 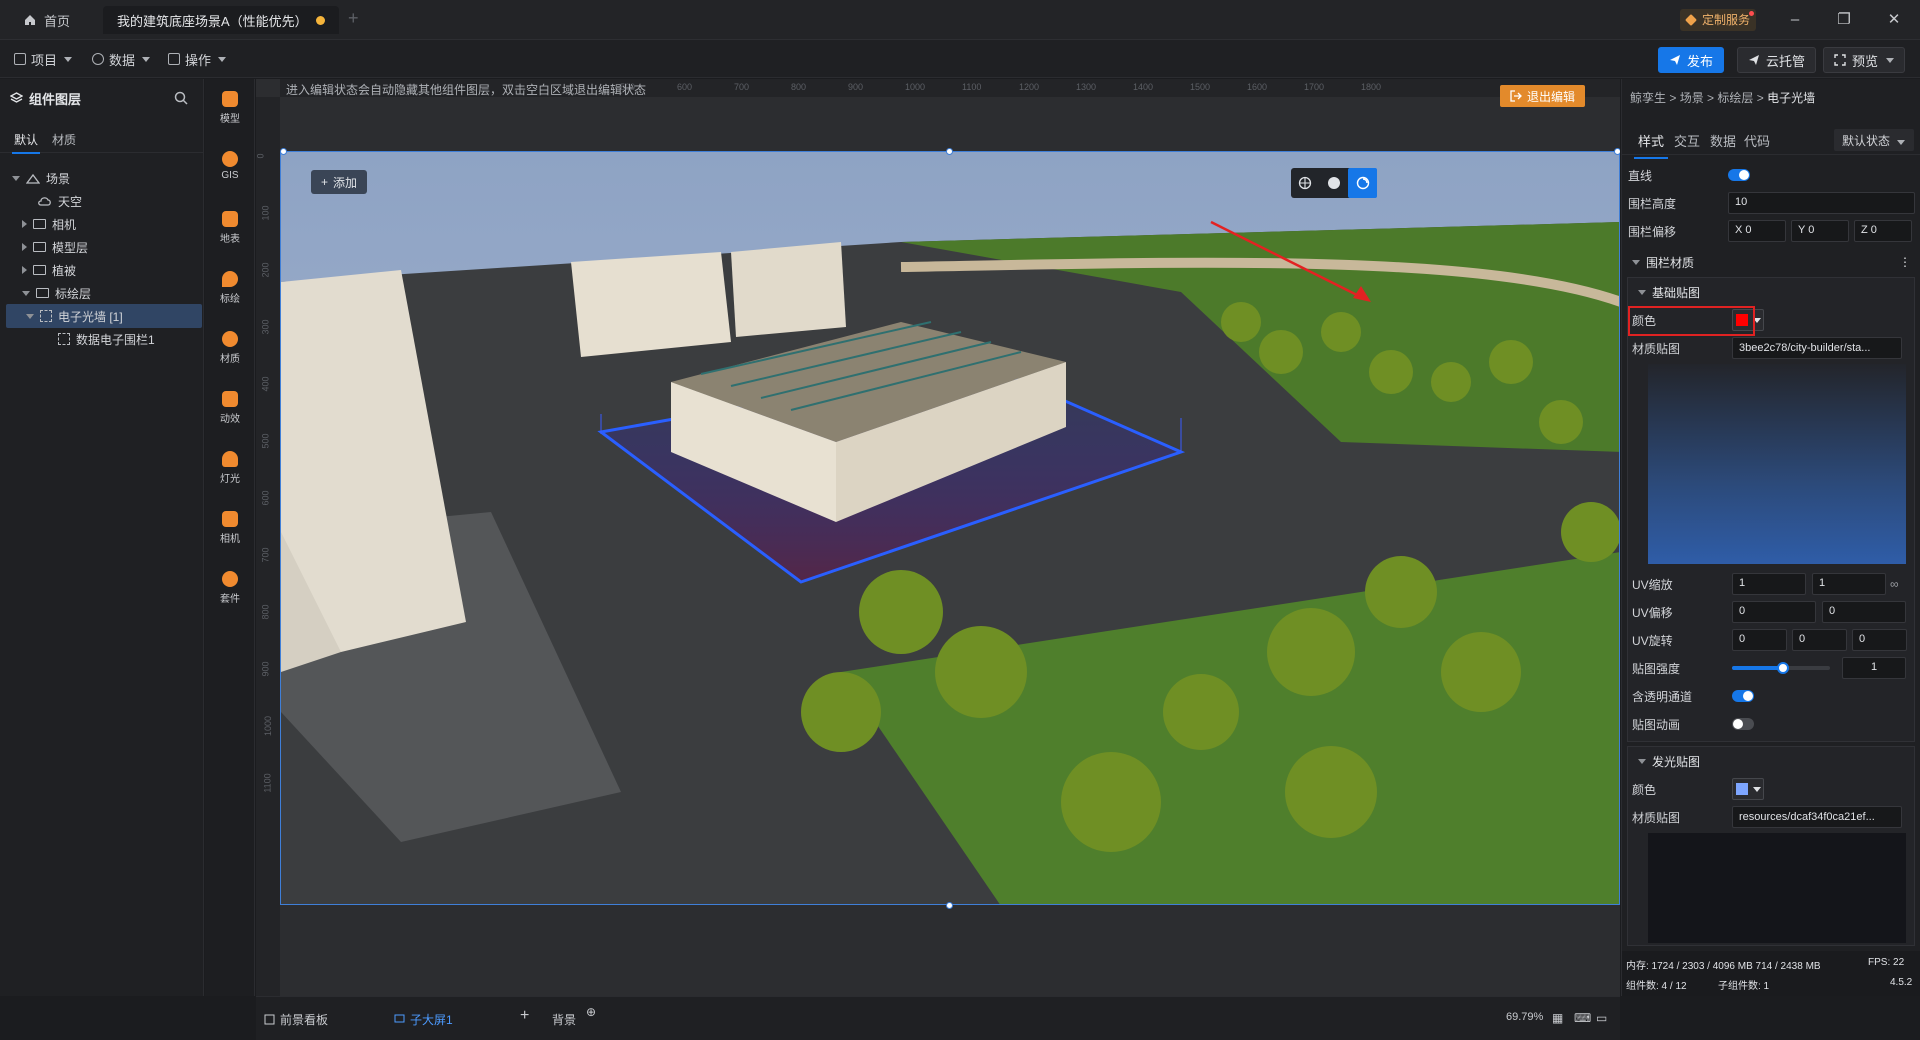 What do you see at coordinates (121, 59) in the screenshot?
I see `menu-data: 数据` at bounding box center [121, 59].